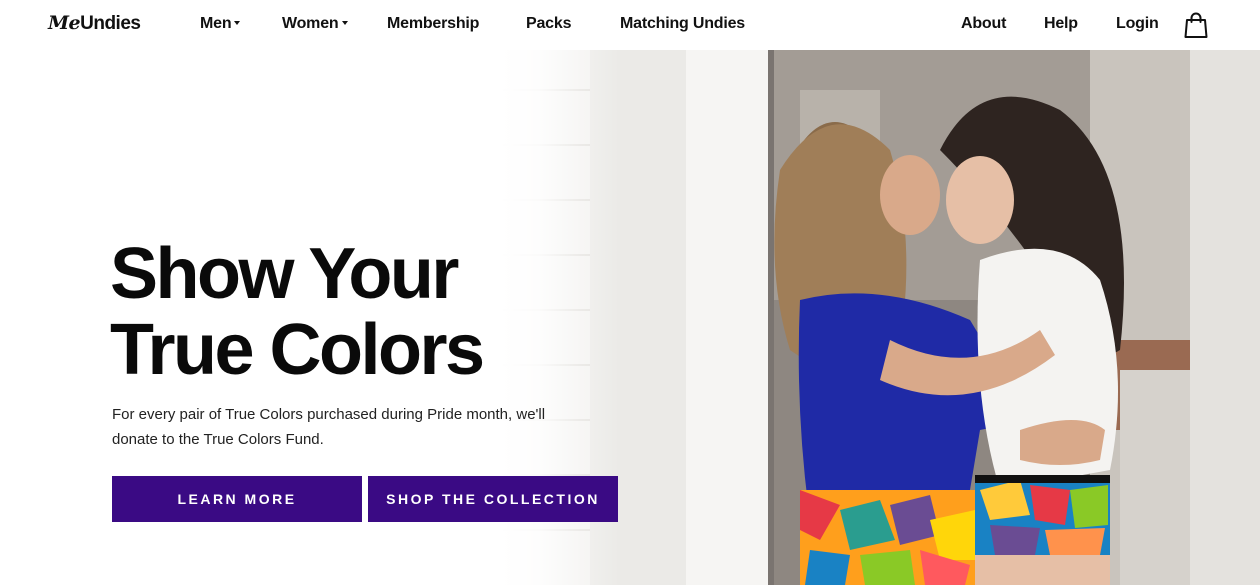 This screenshot has height=585, width=1260. Describe the element at coordinates (1061, 24) in the screenshot. I see `nav-item-help: Help` at that location.